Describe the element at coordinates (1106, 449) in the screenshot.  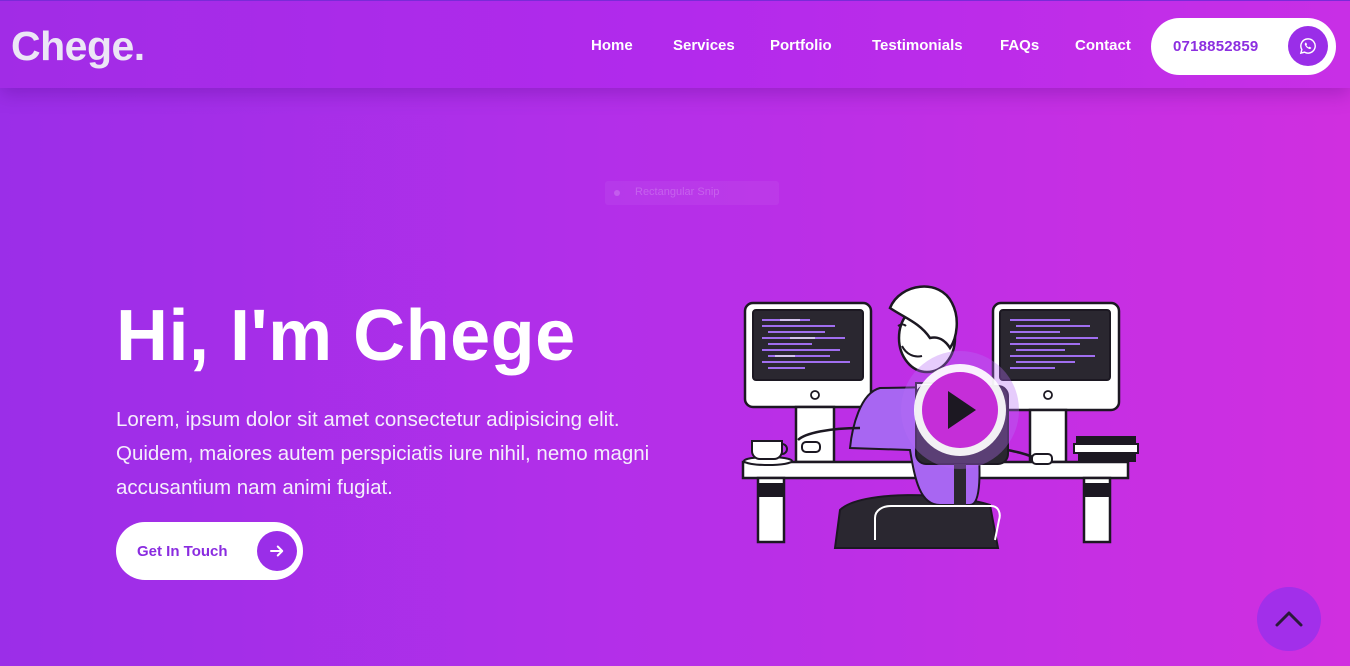
I see `books-illustration` at that location.